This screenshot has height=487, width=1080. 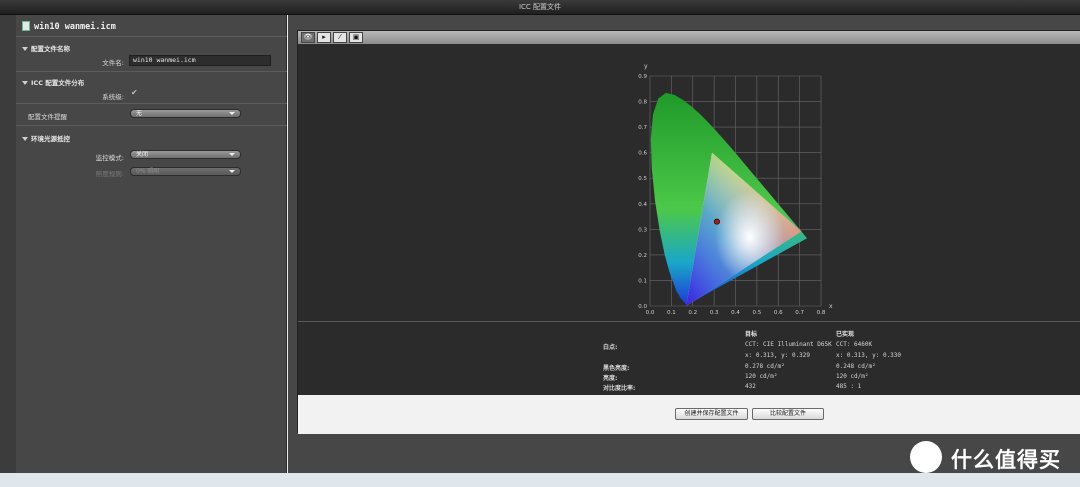 I want to click on left-strip, so click(x=8, y=244).